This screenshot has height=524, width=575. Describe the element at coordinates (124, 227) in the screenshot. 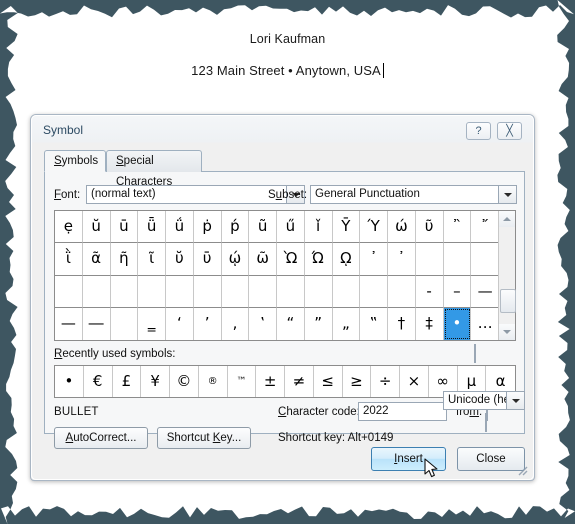

I see `symbol-cell: ū` at that location.